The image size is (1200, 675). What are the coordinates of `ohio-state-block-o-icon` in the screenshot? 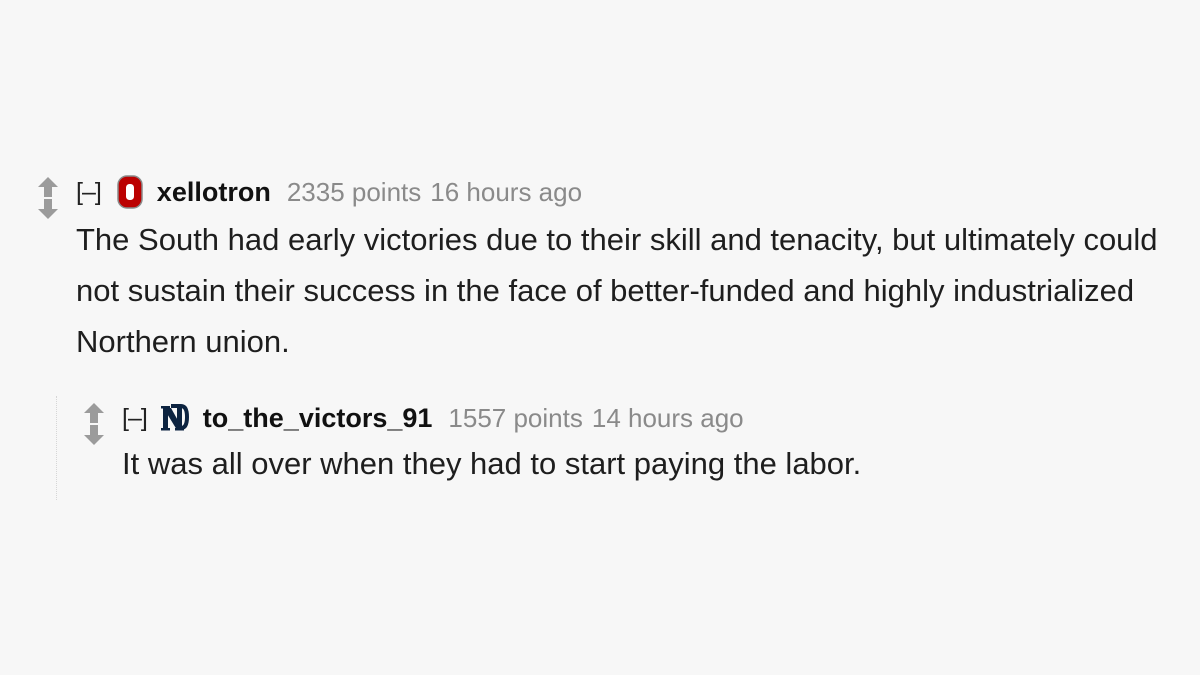 It's located at (130, 192).